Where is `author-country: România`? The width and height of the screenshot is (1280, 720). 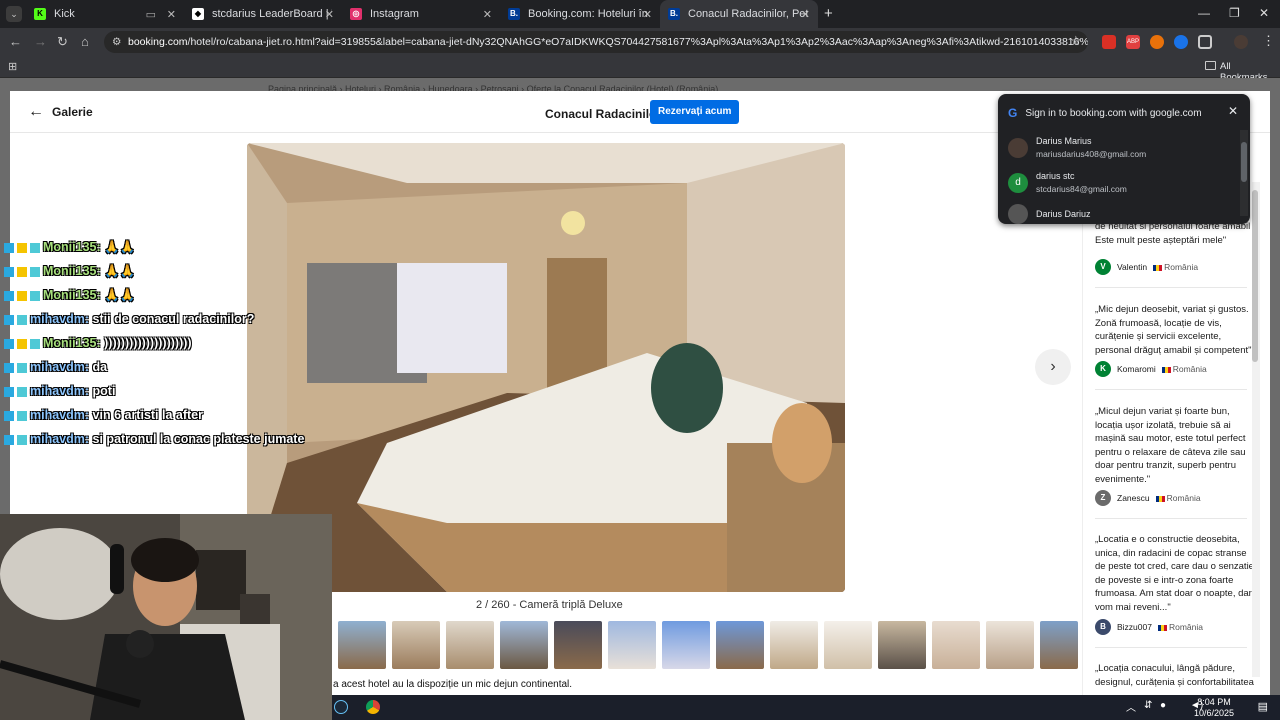 author-country: România is located at coordinates (1178, 498).